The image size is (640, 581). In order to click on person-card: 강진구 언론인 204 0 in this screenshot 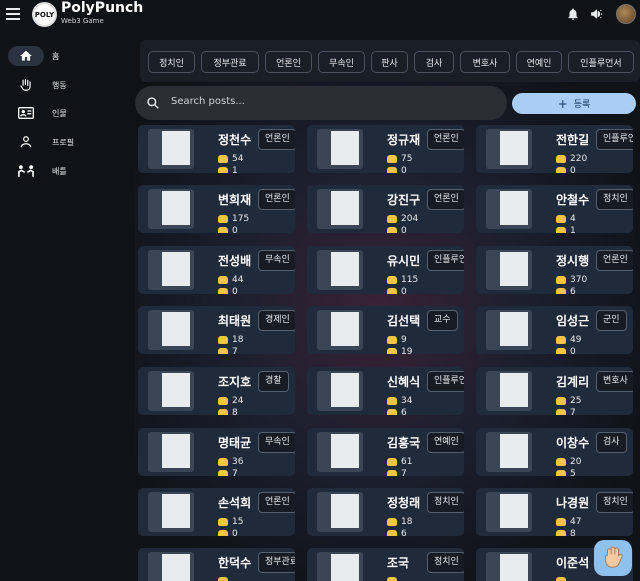, I will do `click(385, 209)`.